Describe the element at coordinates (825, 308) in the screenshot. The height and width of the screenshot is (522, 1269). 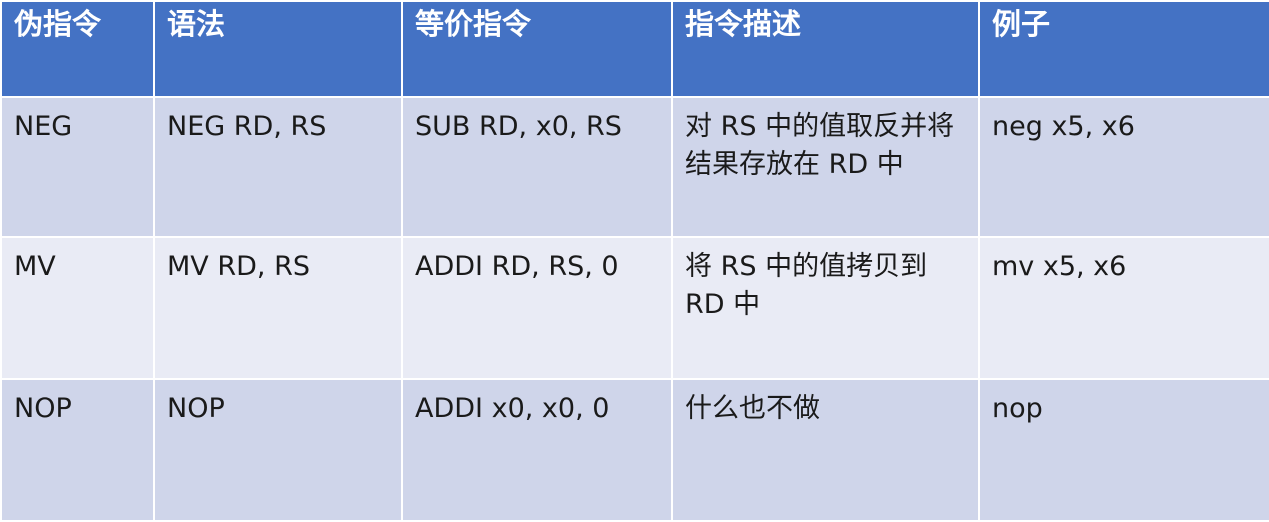
I see `cell-description: 将 RS 中的值拷贝到 RD 中` at that location.